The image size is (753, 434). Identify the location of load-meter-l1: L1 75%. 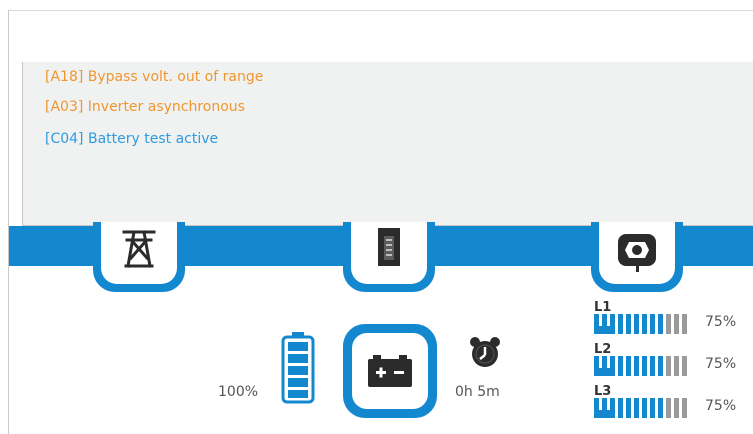
(672, 317).